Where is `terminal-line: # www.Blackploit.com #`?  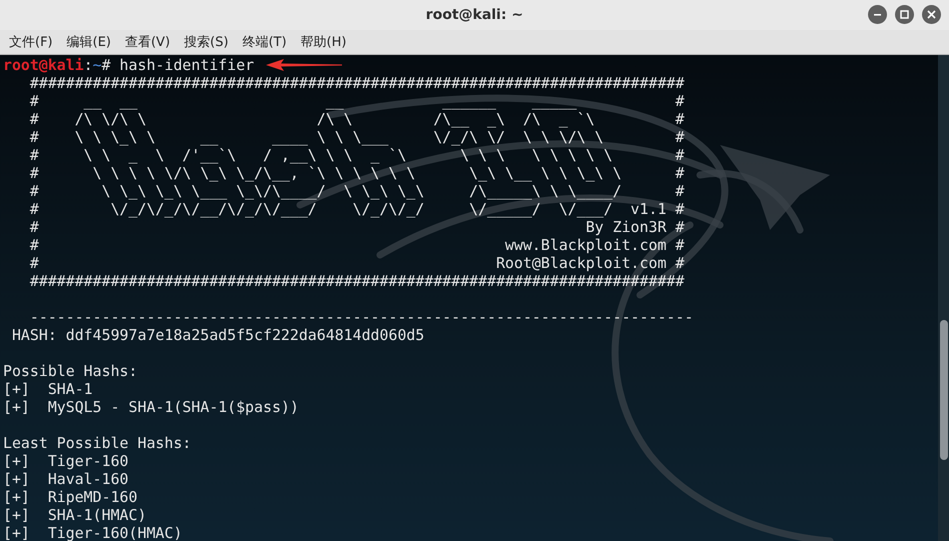 terminal-line: # www.Blackploit.com # is located at coordinates (356, 245).